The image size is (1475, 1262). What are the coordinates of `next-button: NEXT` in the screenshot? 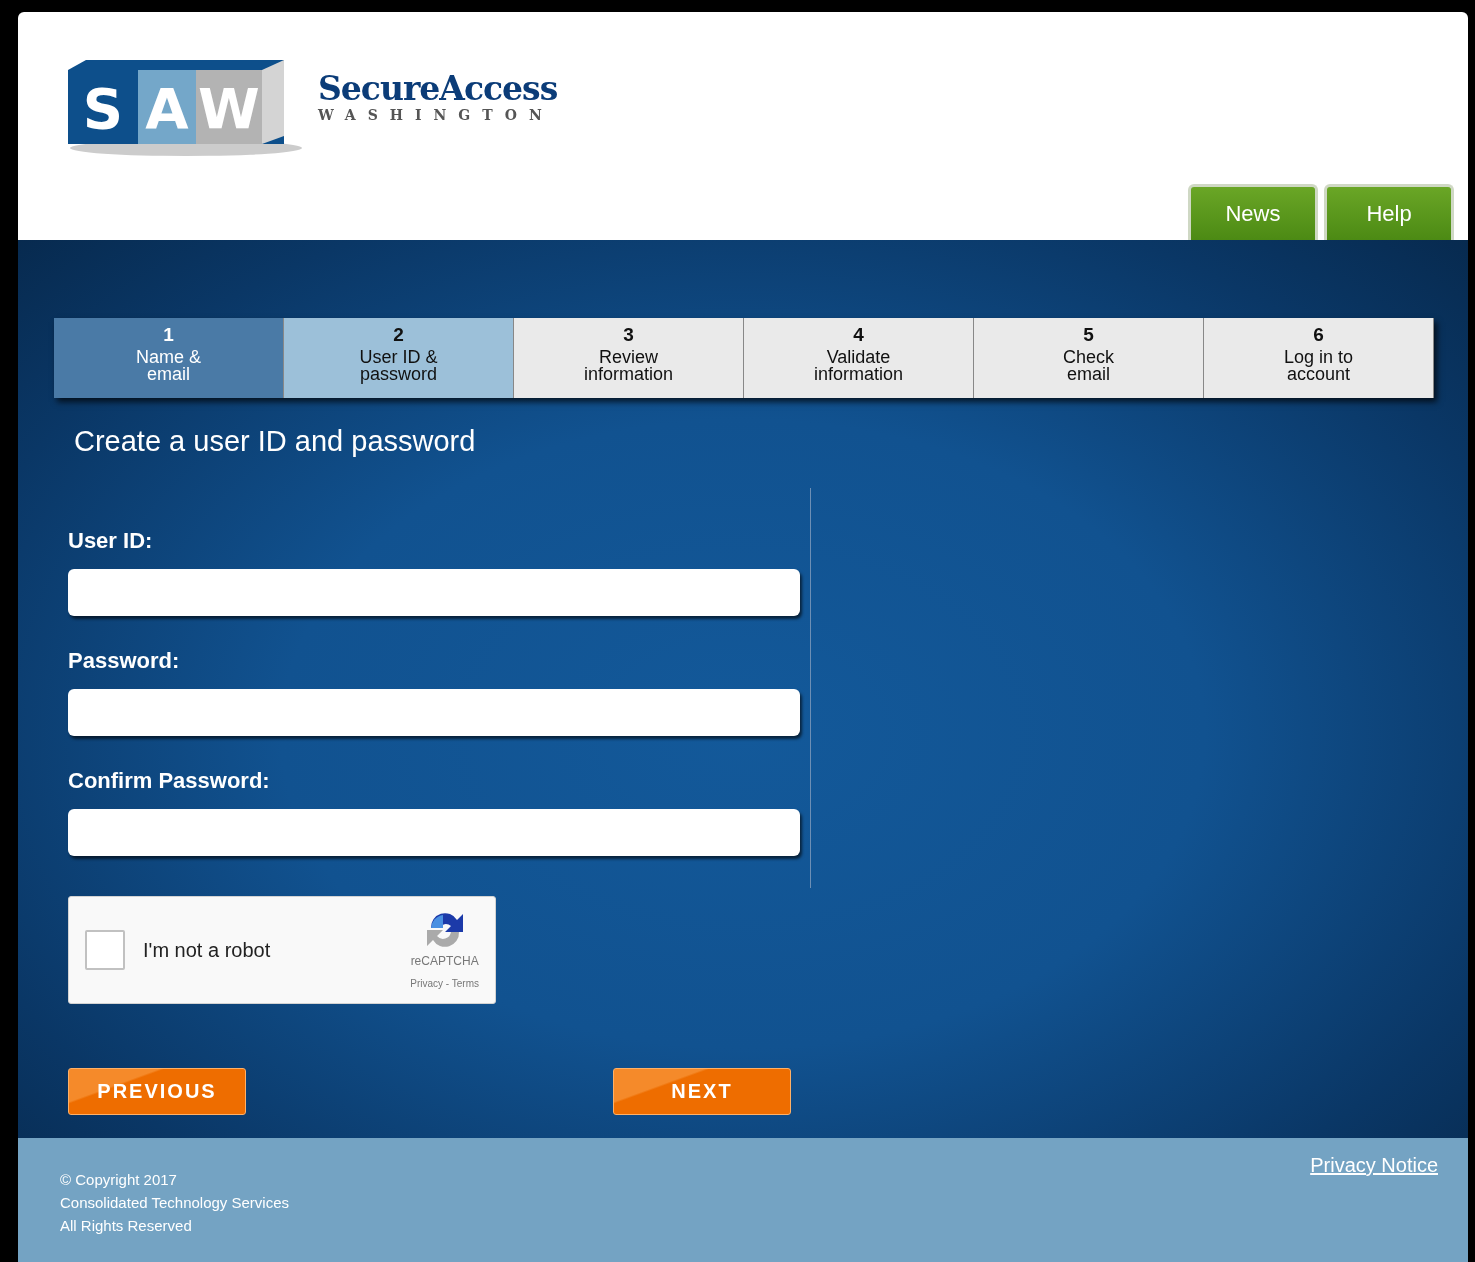 It's located at (702, 1091).